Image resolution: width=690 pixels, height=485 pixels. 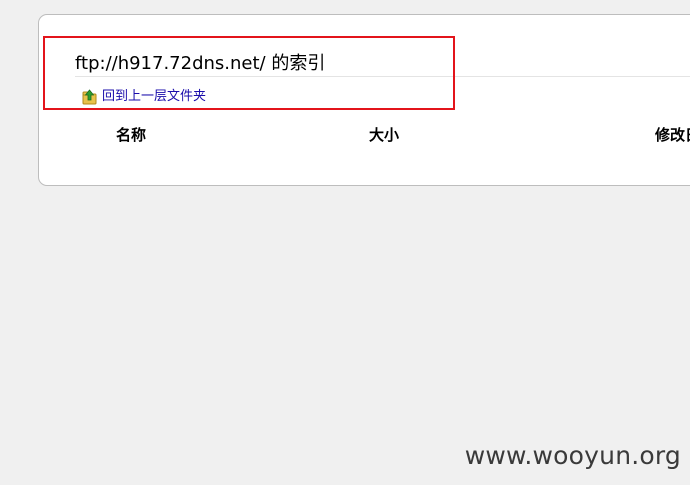 I want to click on parent-directory-label: 回到上一层文件夹, so click(x=154, y=96).